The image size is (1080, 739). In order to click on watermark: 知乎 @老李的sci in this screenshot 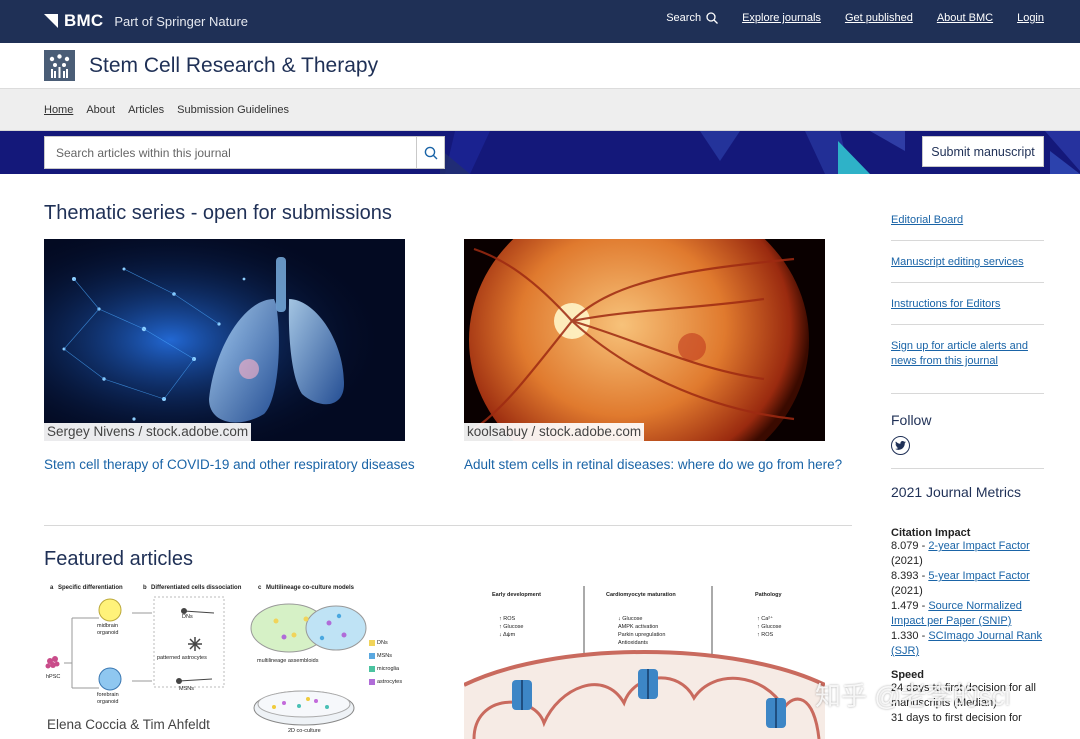, I will do `click(913, 696)`.